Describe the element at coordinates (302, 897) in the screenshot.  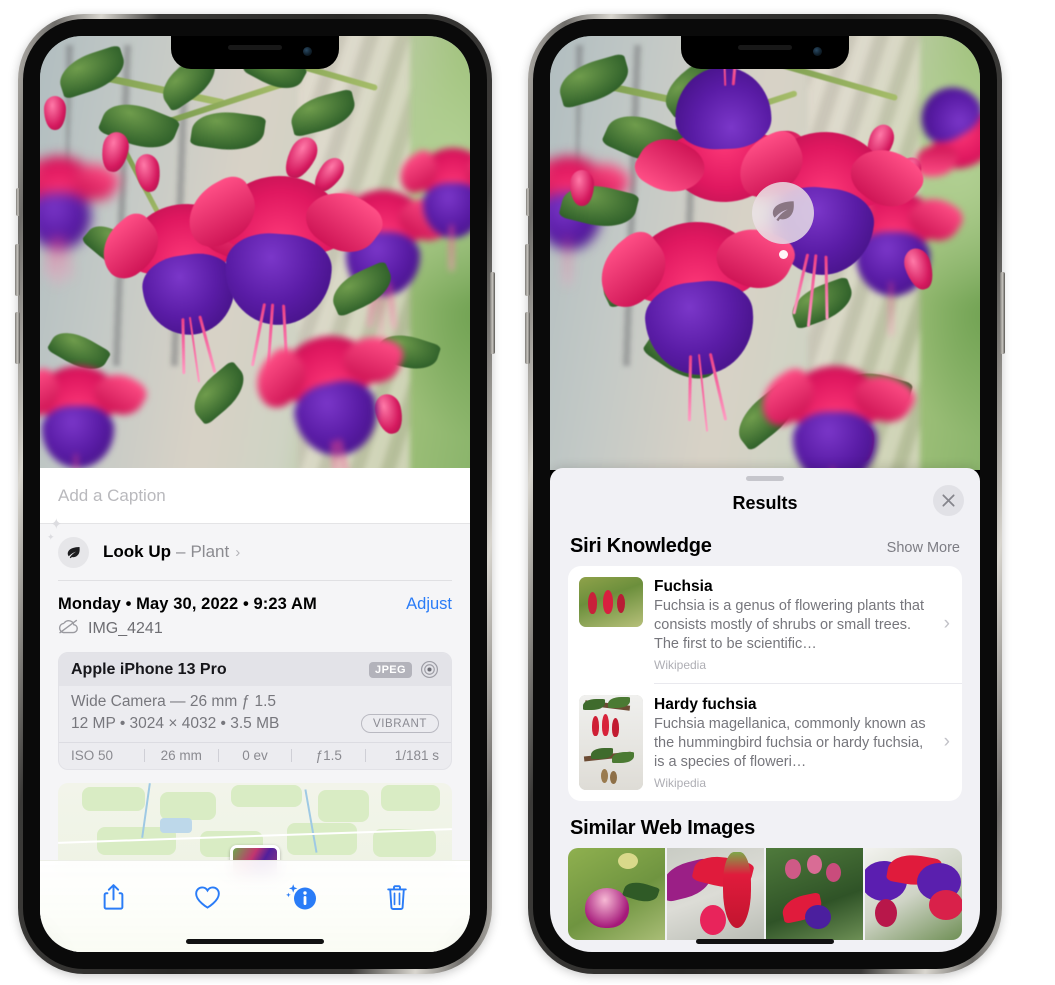
I see `info-button` at that location.